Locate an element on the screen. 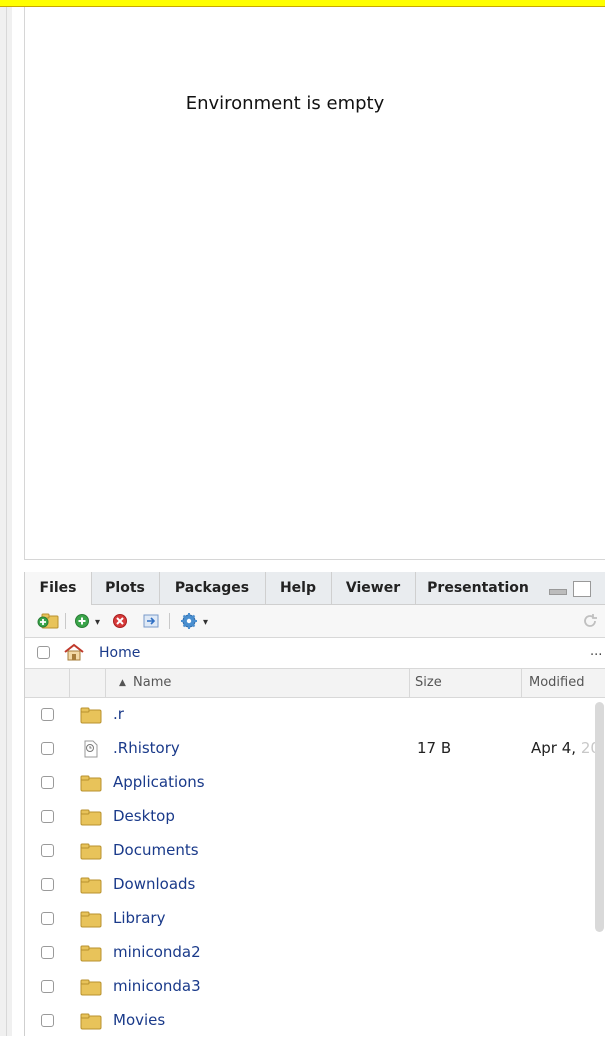 The image size is (605, 1038). delete-icon is located at coordinates (120, 623).